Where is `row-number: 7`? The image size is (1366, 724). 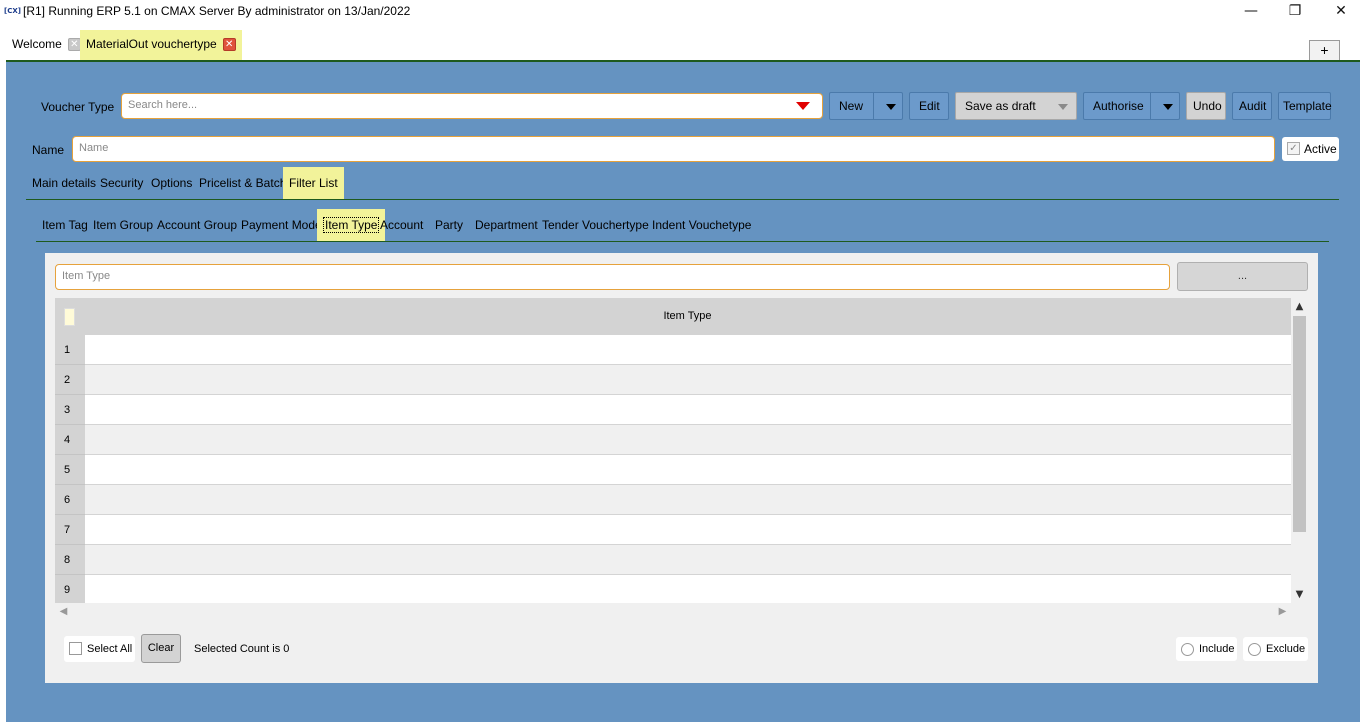 row-number: 7 is located at coordinates (70, 530).